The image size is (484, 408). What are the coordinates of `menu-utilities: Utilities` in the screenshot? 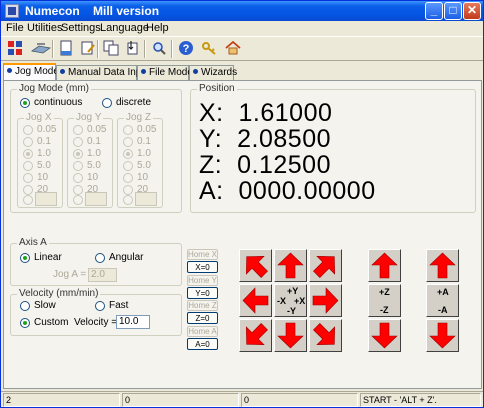 It's located at (44, 28).